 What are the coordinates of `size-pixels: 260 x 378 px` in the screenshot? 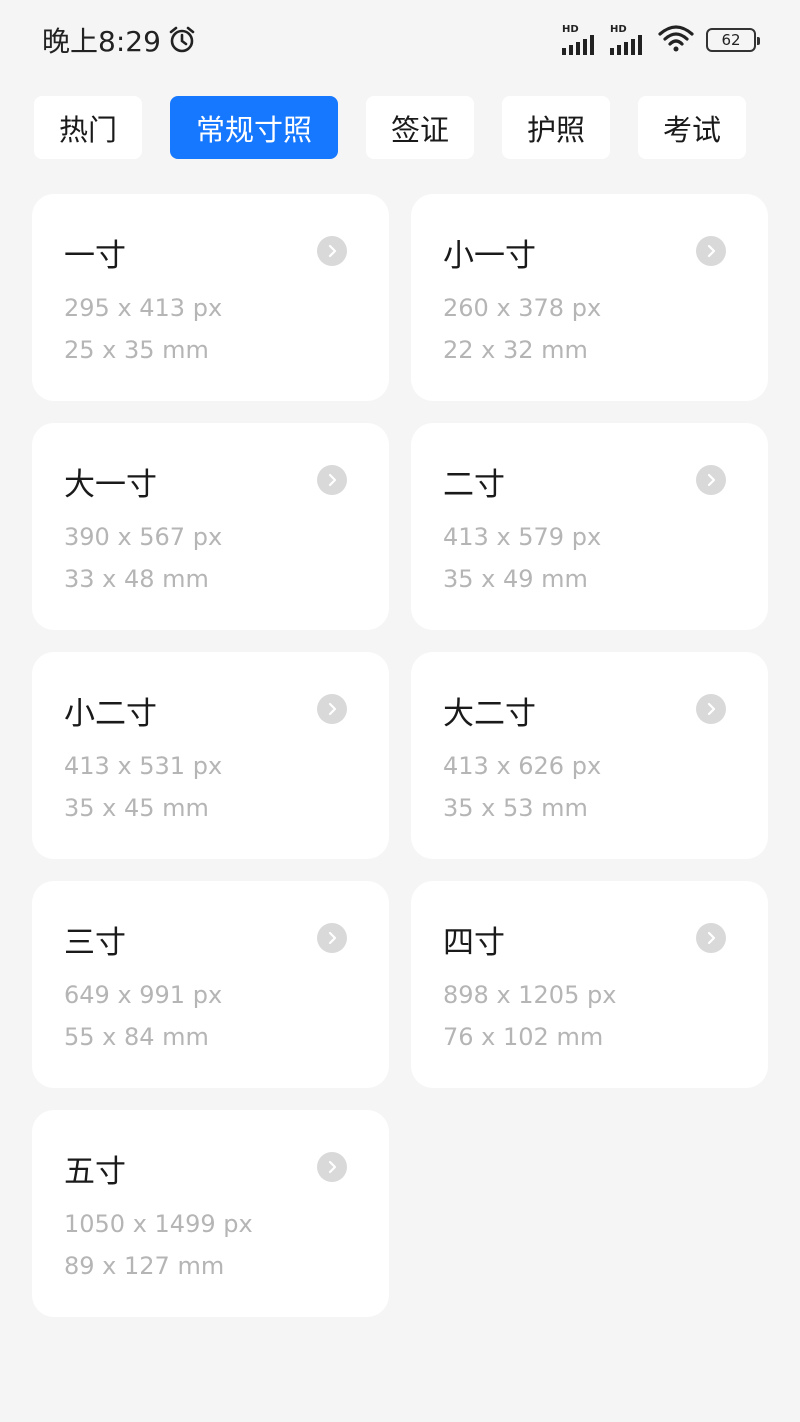 It's located at (522, 308).